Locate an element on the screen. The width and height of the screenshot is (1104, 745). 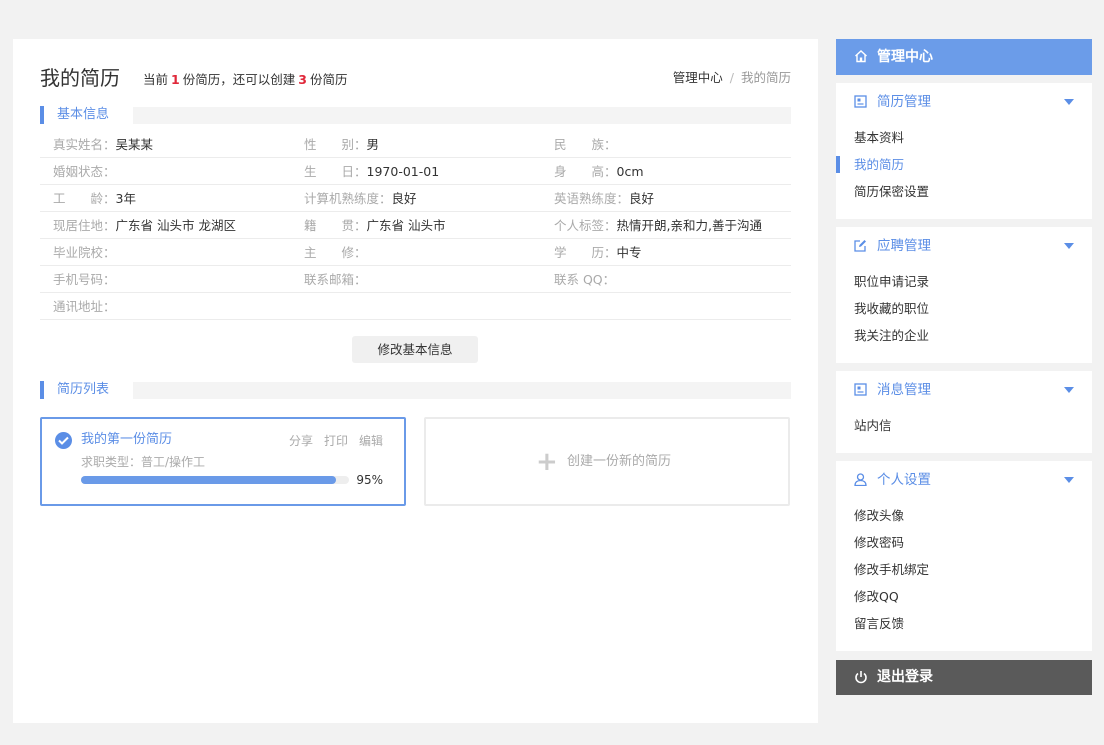
field-label: 工 龄： is located at coordinates (84, 198).